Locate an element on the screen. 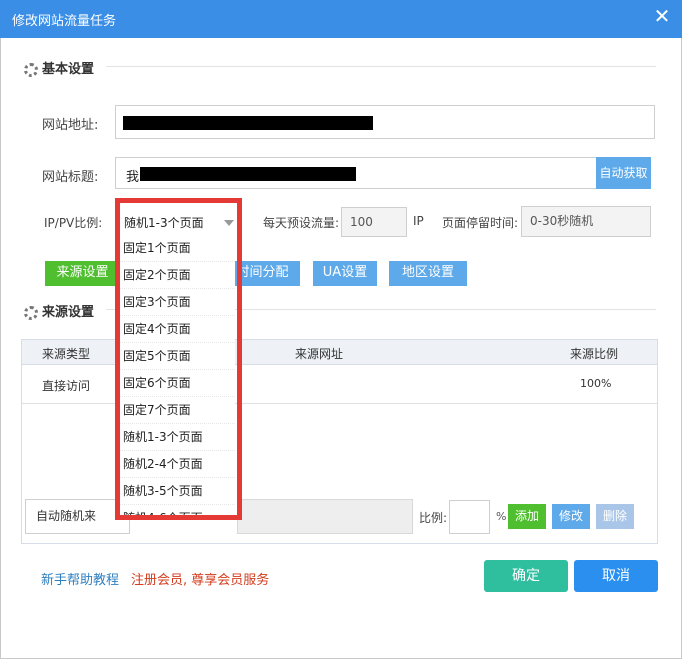  percent-sign: % is located at coordinates (501, 516).